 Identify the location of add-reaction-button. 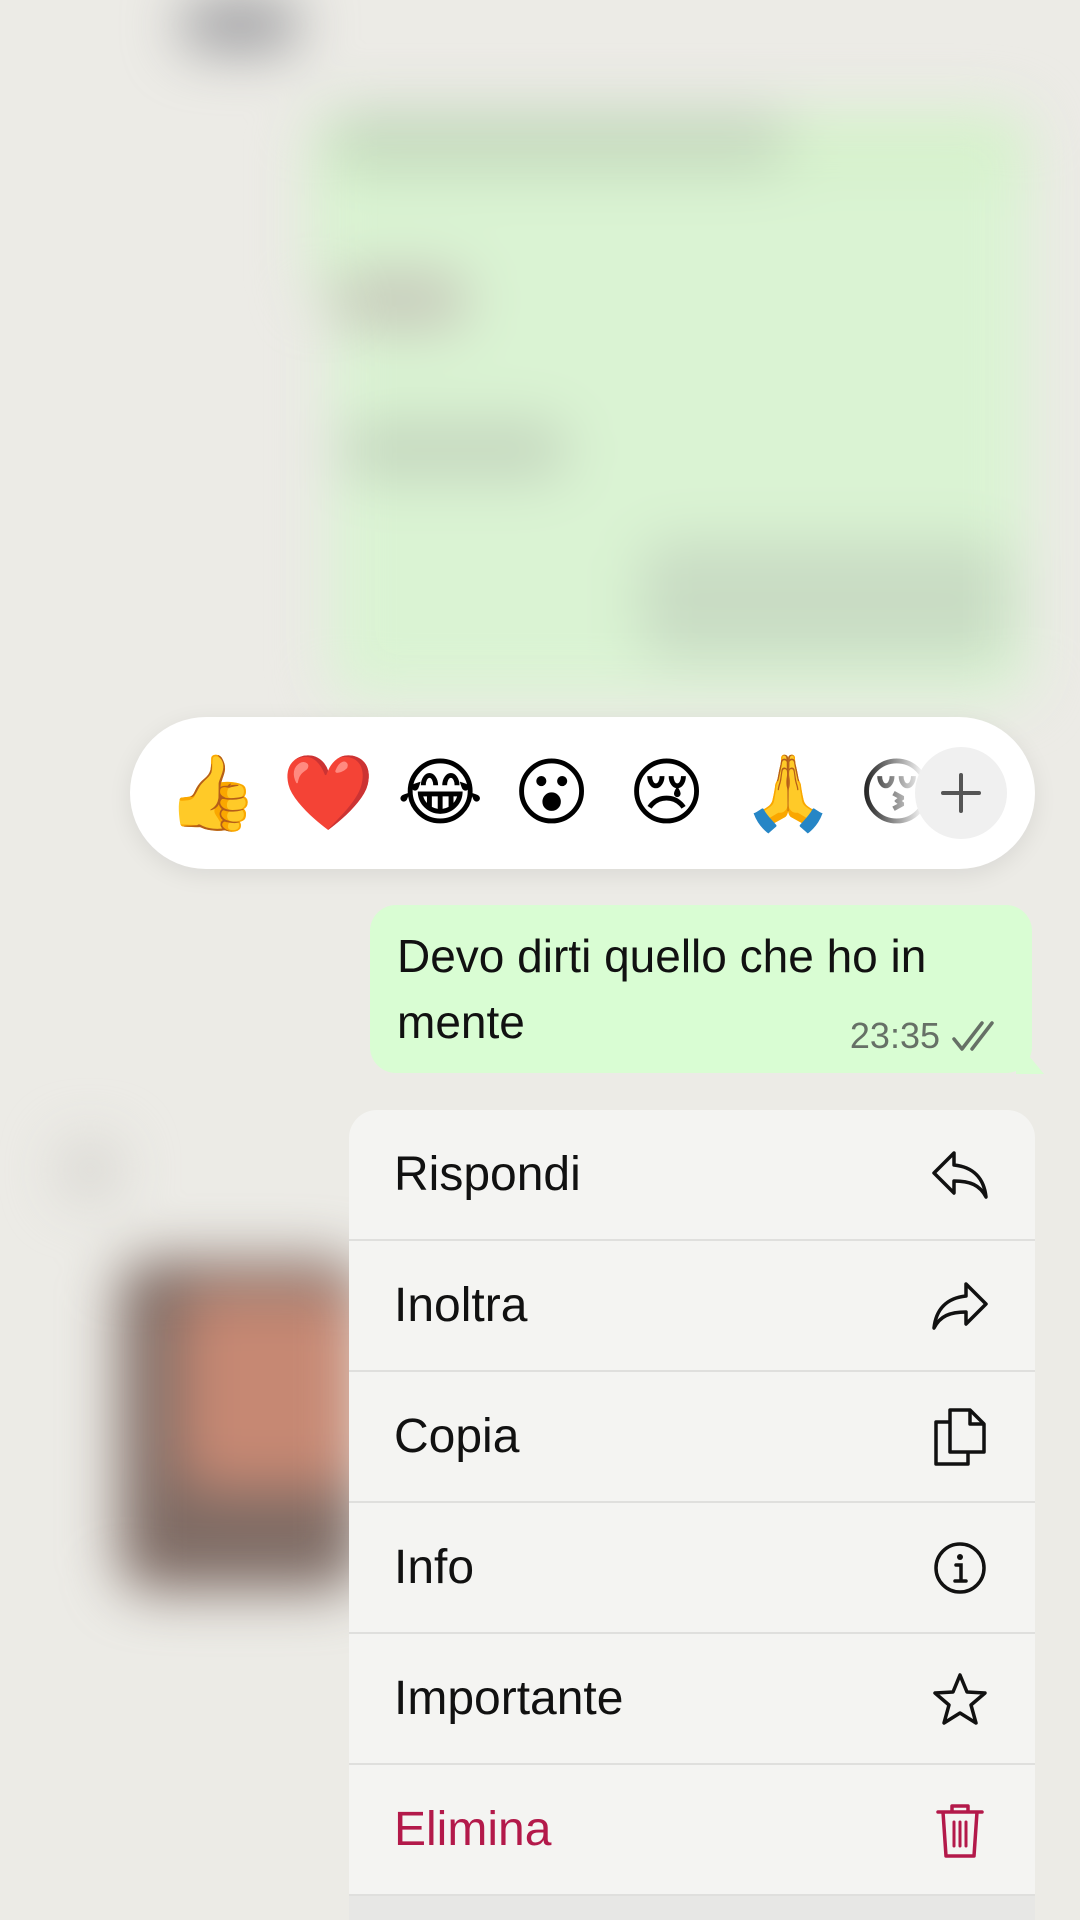
(961, 793).